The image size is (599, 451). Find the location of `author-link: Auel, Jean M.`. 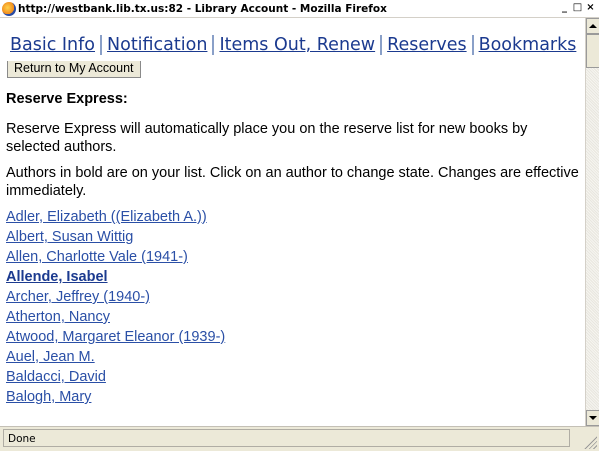

author-link: Auel, Jean M. is located at coordinates (295, 357).